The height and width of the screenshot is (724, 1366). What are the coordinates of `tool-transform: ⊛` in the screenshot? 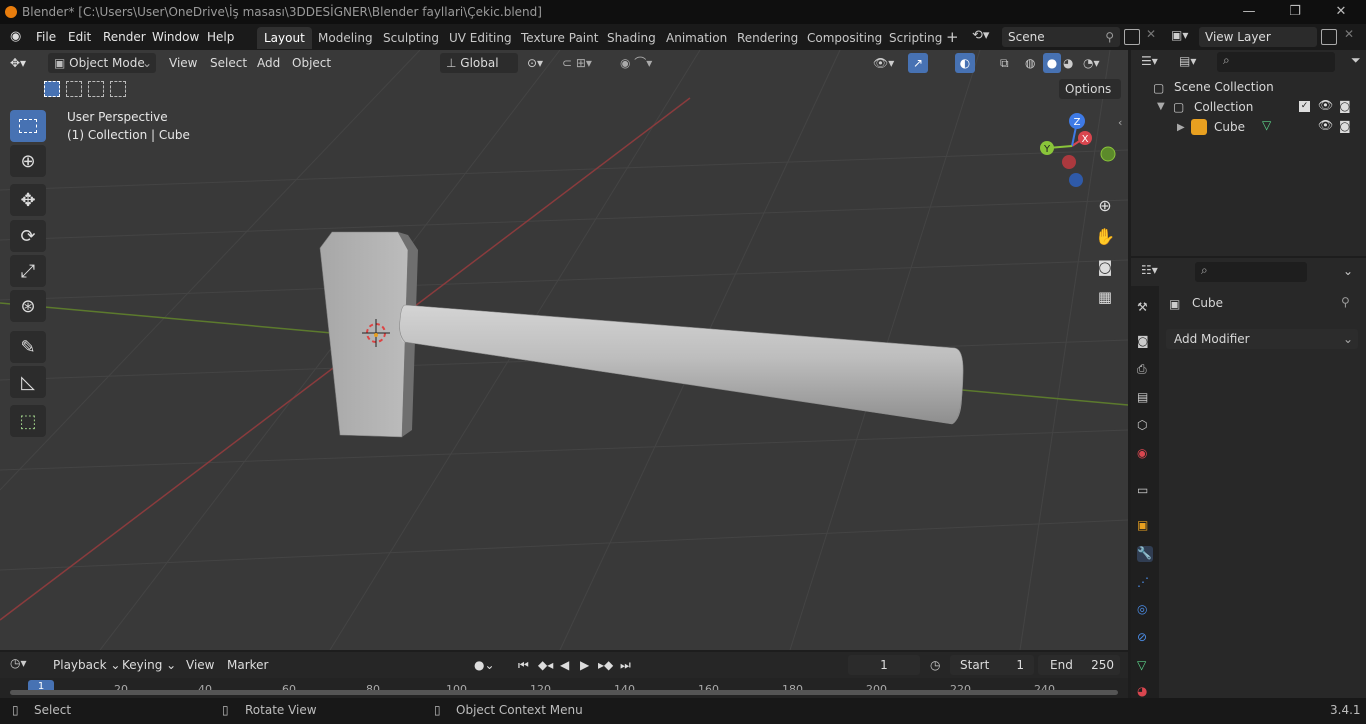 It's located at (28, 306).